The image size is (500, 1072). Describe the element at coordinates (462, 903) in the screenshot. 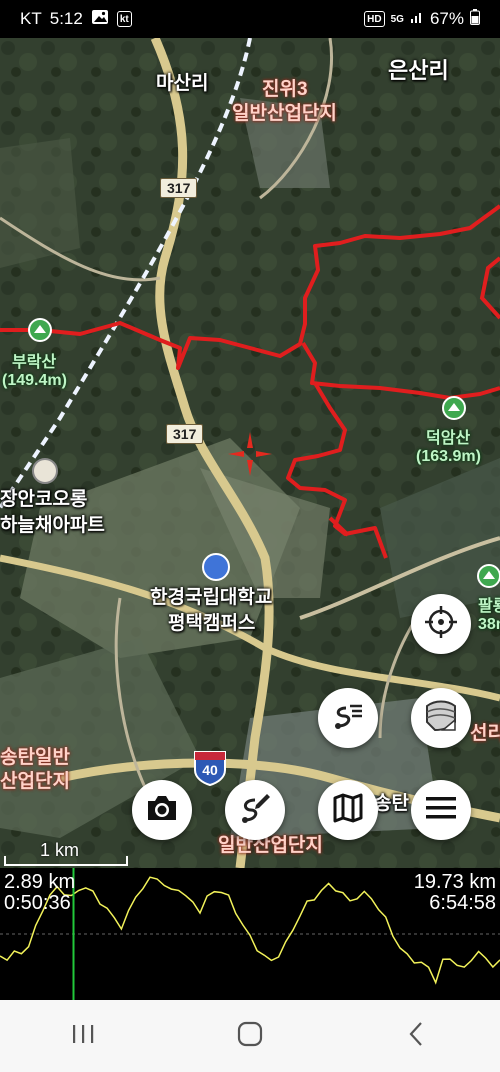

I see `total-time: 6:54:58` at that location.